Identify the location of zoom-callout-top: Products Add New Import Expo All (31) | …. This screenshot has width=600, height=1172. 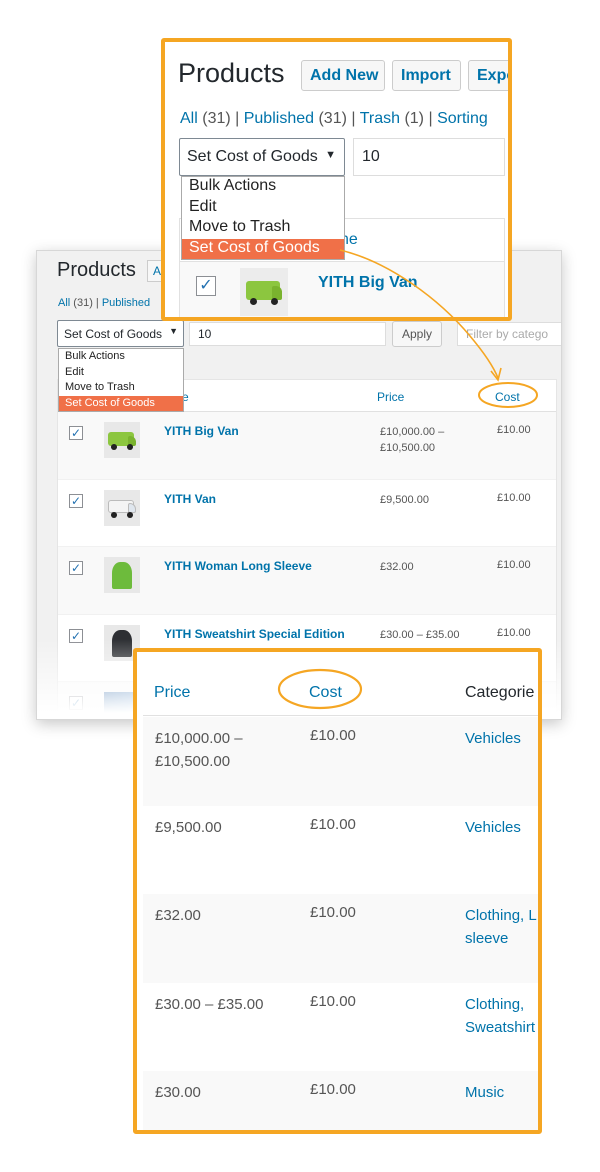
(336, 179).